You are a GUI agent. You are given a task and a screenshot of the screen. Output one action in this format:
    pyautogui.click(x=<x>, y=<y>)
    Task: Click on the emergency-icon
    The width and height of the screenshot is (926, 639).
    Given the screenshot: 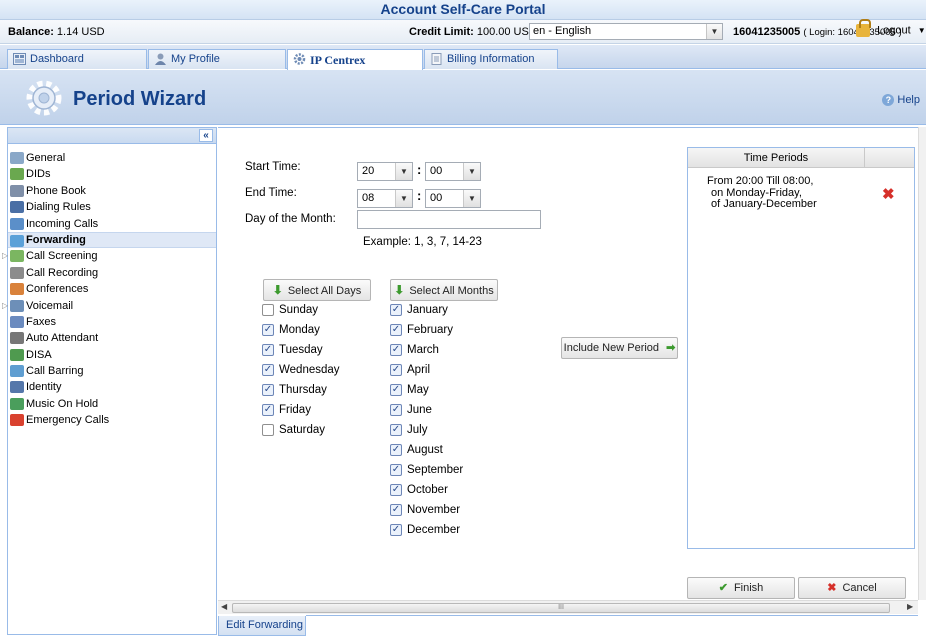 What is the action you would take?
    pyautogui.click(x=17, y=420)
    